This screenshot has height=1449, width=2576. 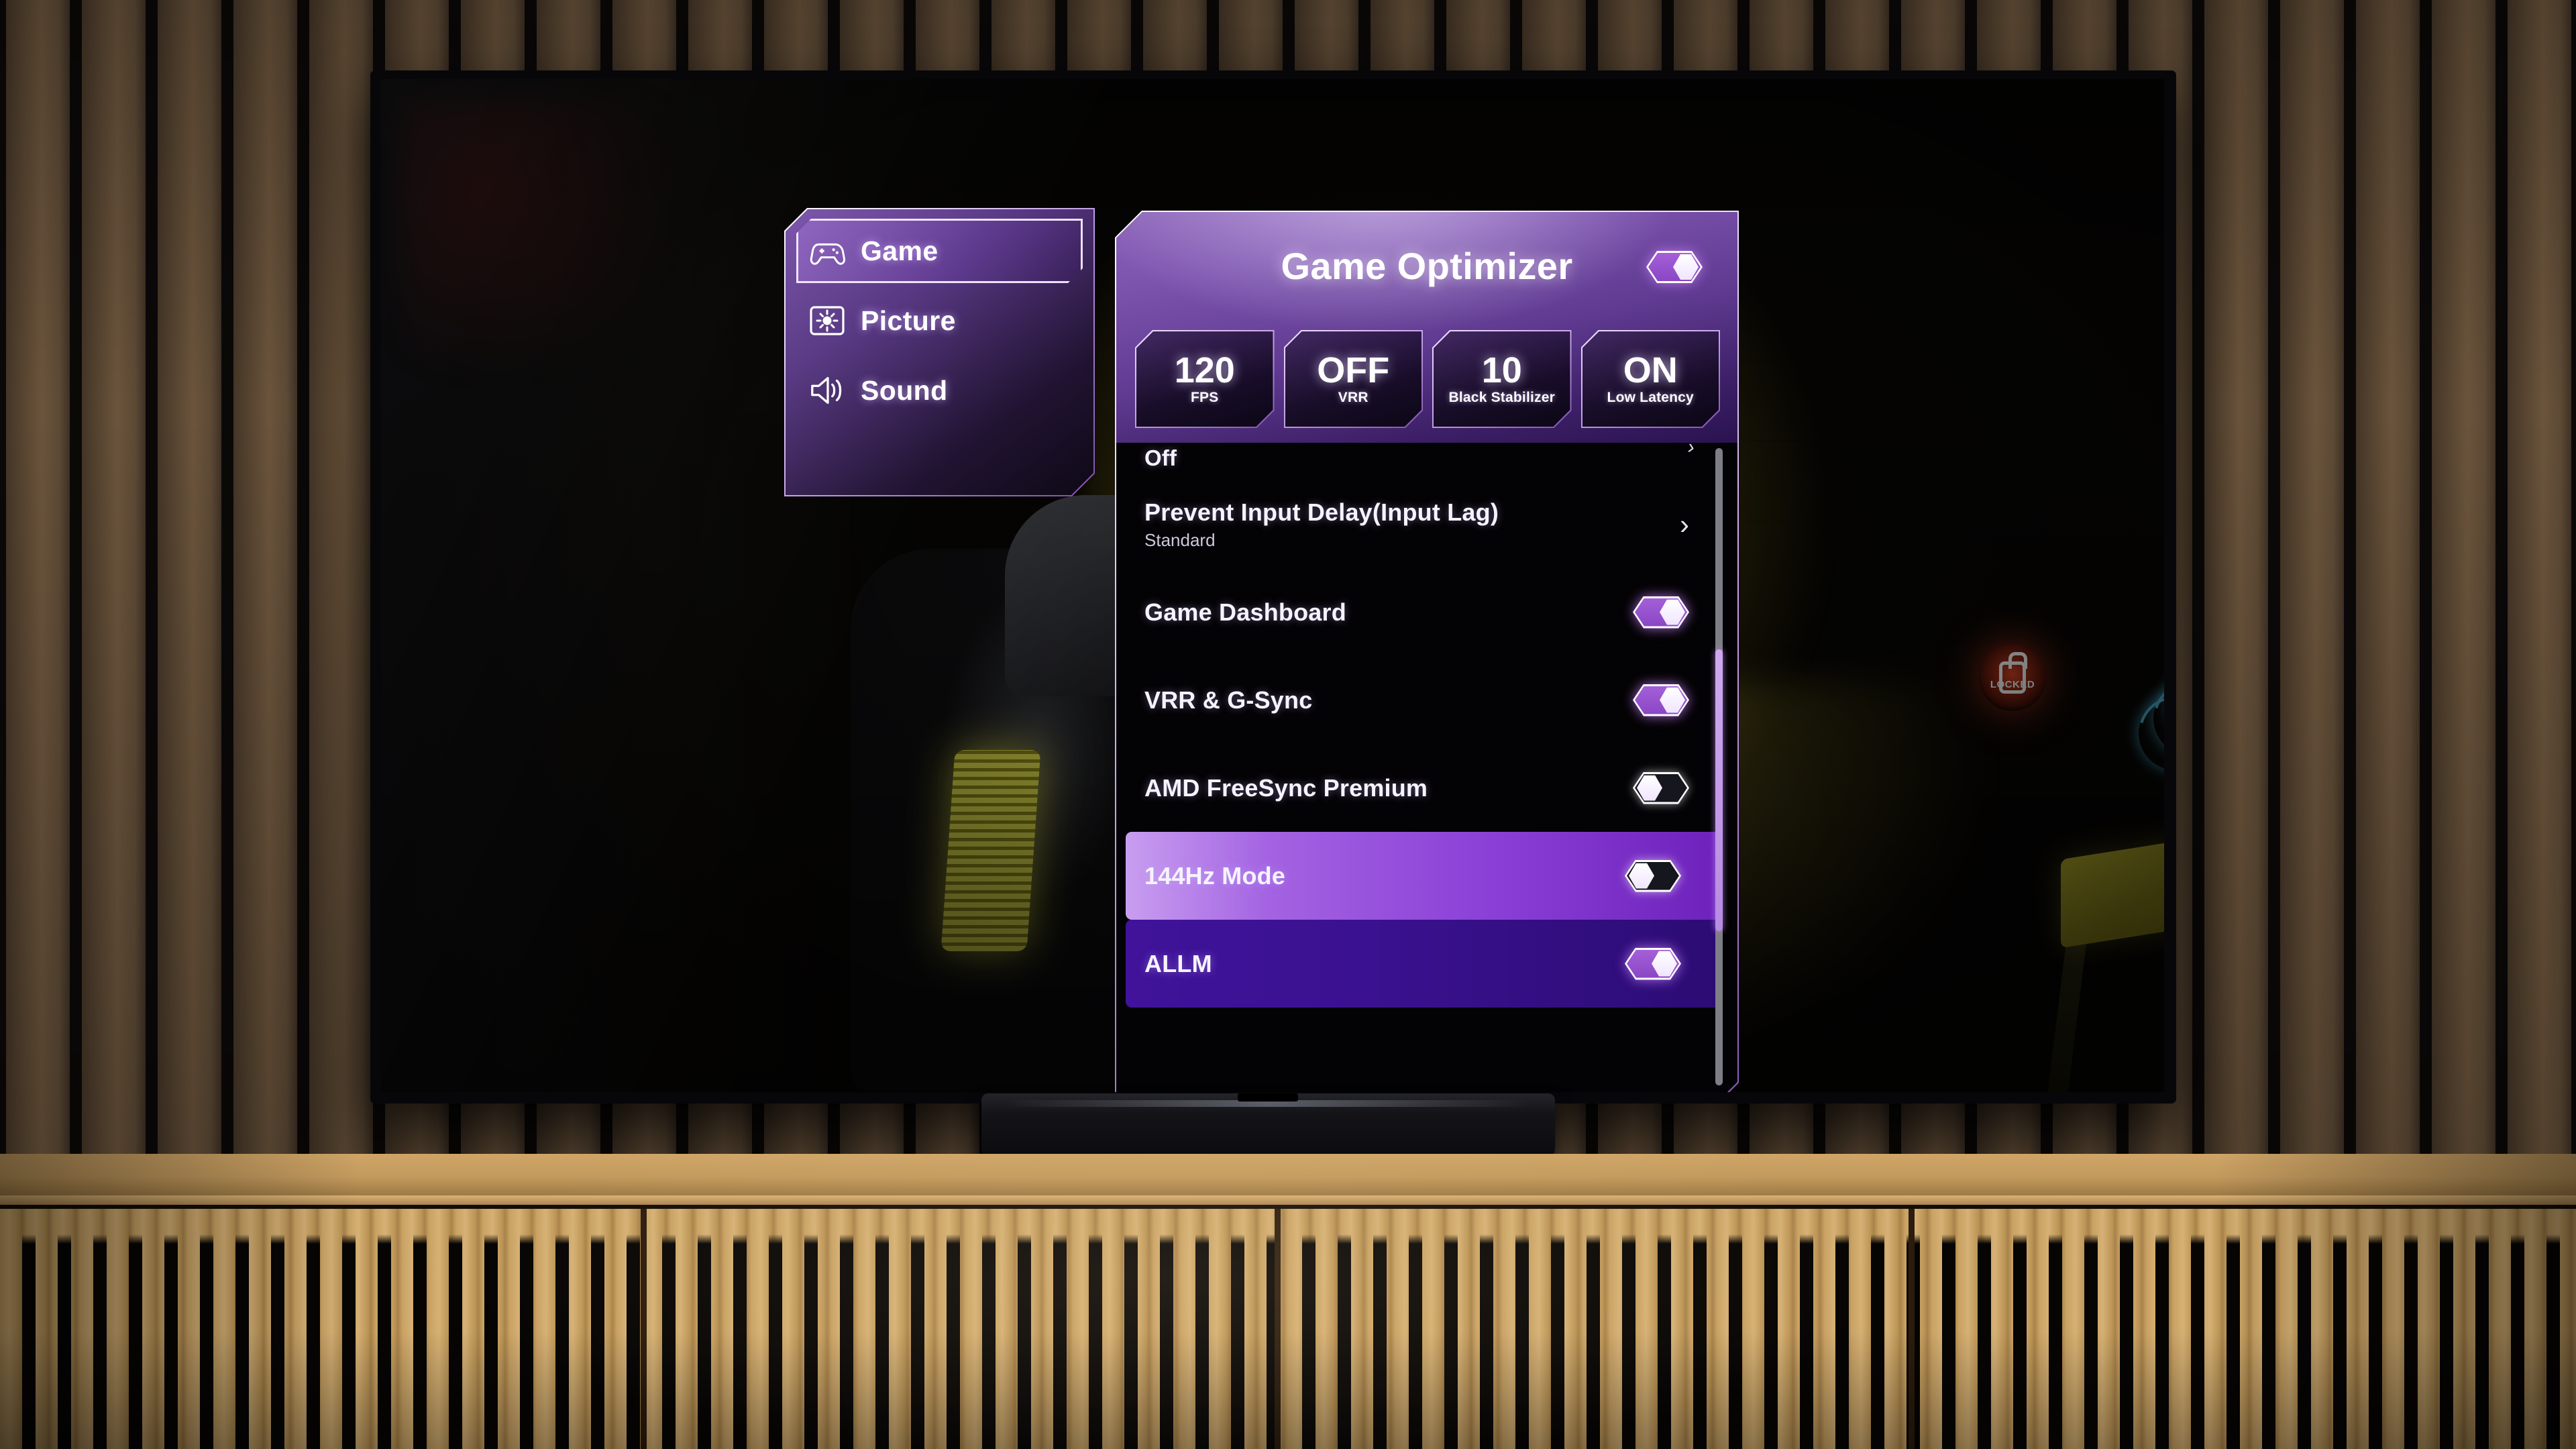 I want to click on list-item-144hz-mode: 144Hz Mode, so click(x=1423, y=876).